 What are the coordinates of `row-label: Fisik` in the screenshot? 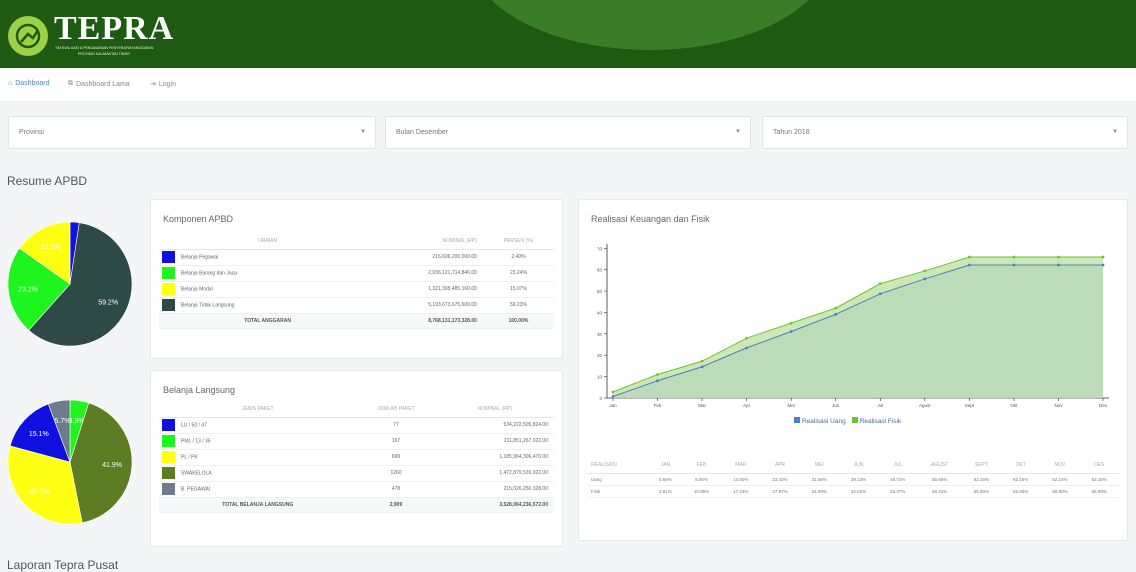 It's located at (618, 491).